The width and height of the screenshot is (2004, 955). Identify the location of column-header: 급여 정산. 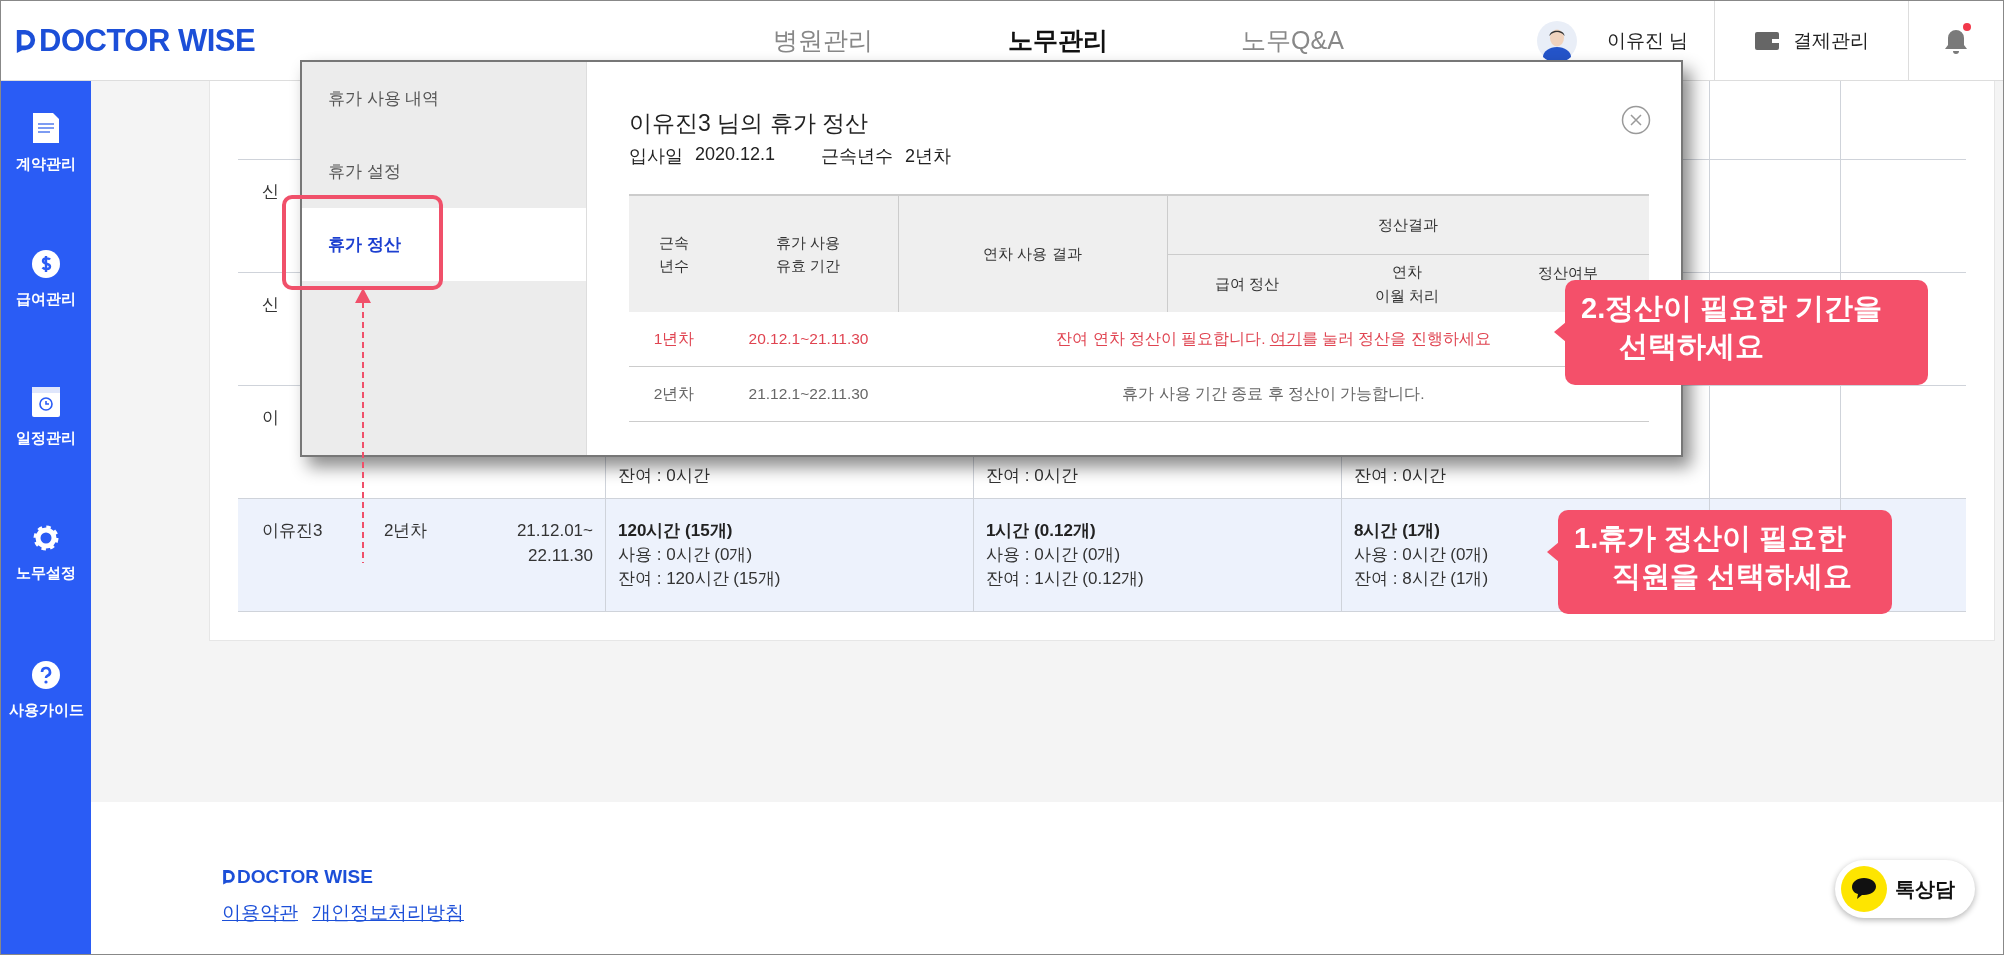
(1247, 283).